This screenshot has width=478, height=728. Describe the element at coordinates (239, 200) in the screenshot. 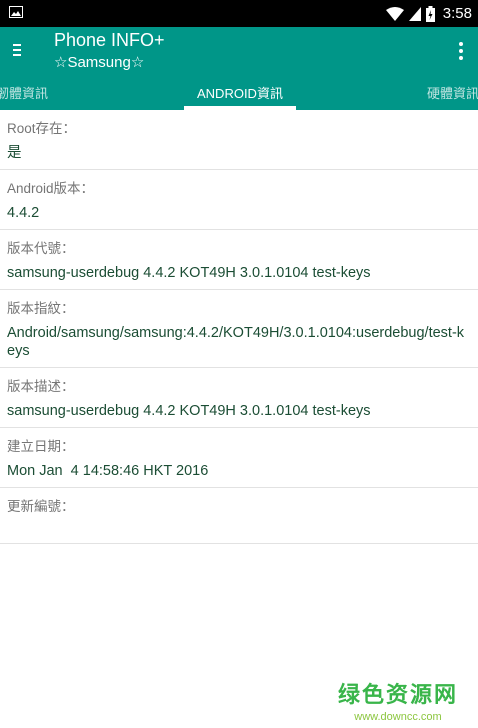

I see `list-item-android-version: Android版本： 4.4.2` at that location.